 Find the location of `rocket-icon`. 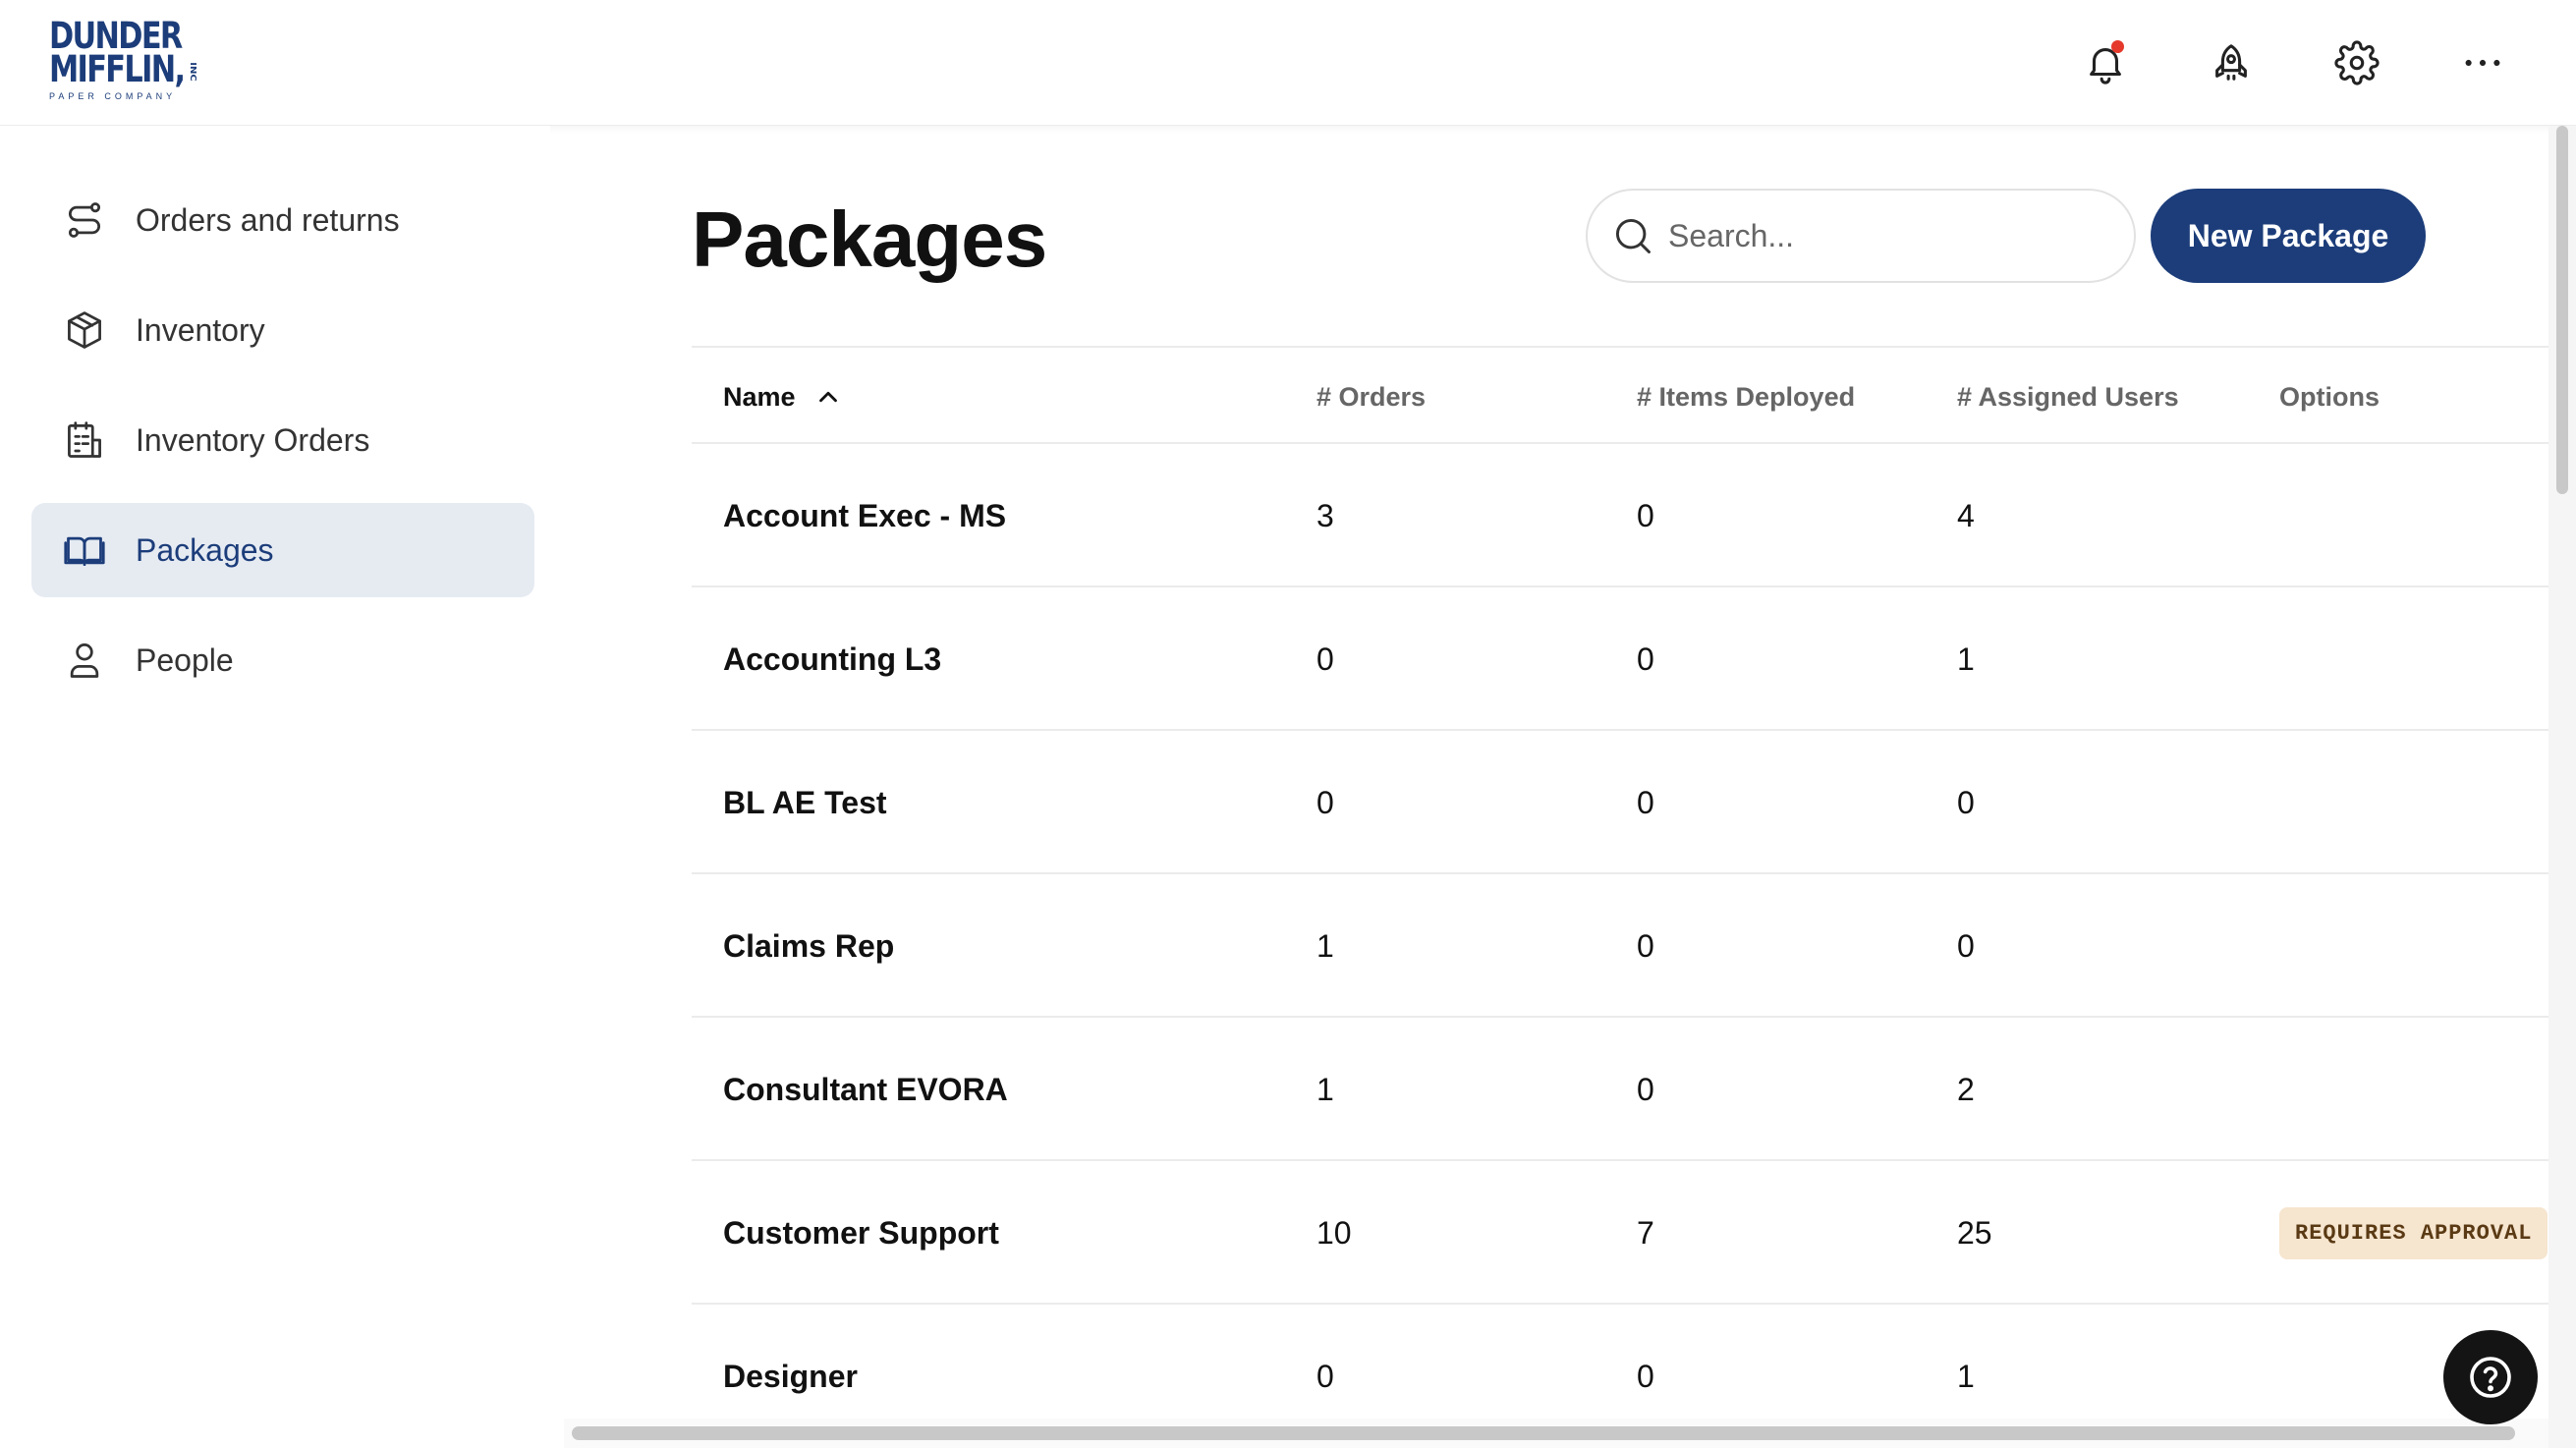

rocket-icon is located at coordinates (2231, 62).